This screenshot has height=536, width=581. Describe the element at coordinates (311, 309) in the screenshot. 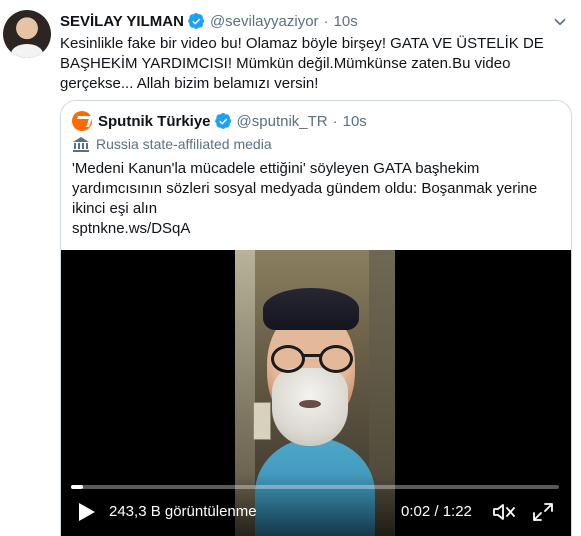

I see `video-person-cap` at that location.